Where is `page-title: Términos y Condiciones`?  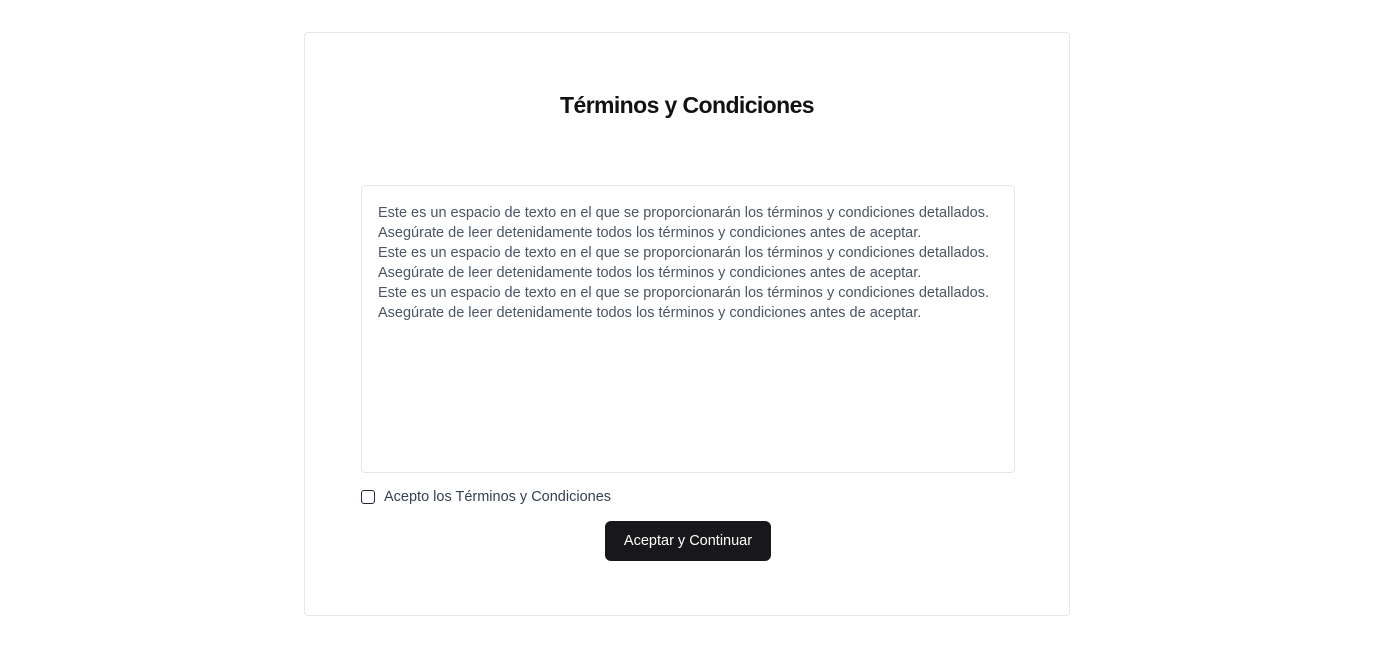
page-title: Términos y Condiciones is located at coordinates (687, 105).